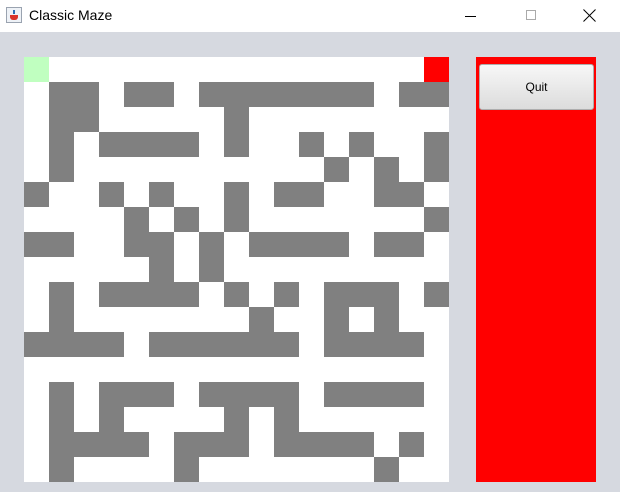  Describe the element at coordinates (14, 15) in the screenshot. I see `java-cup-icon` at that location.